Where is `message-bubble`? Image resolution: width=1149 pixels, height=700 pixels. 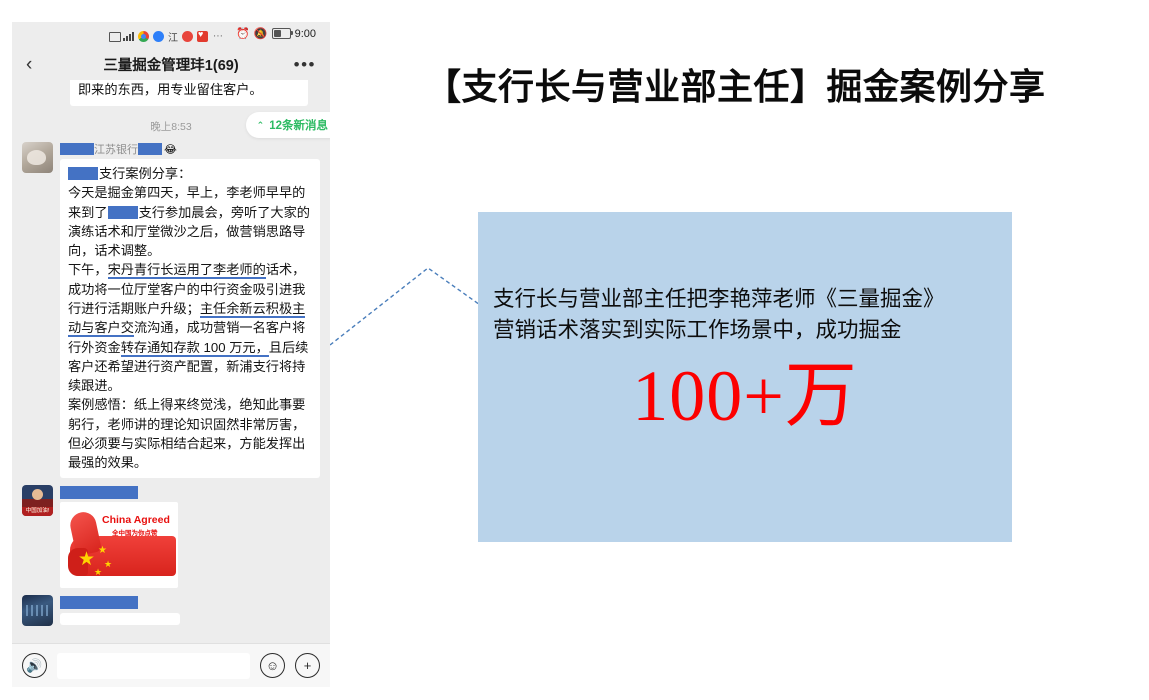 message-bubble is located at coordinates (120, 619).